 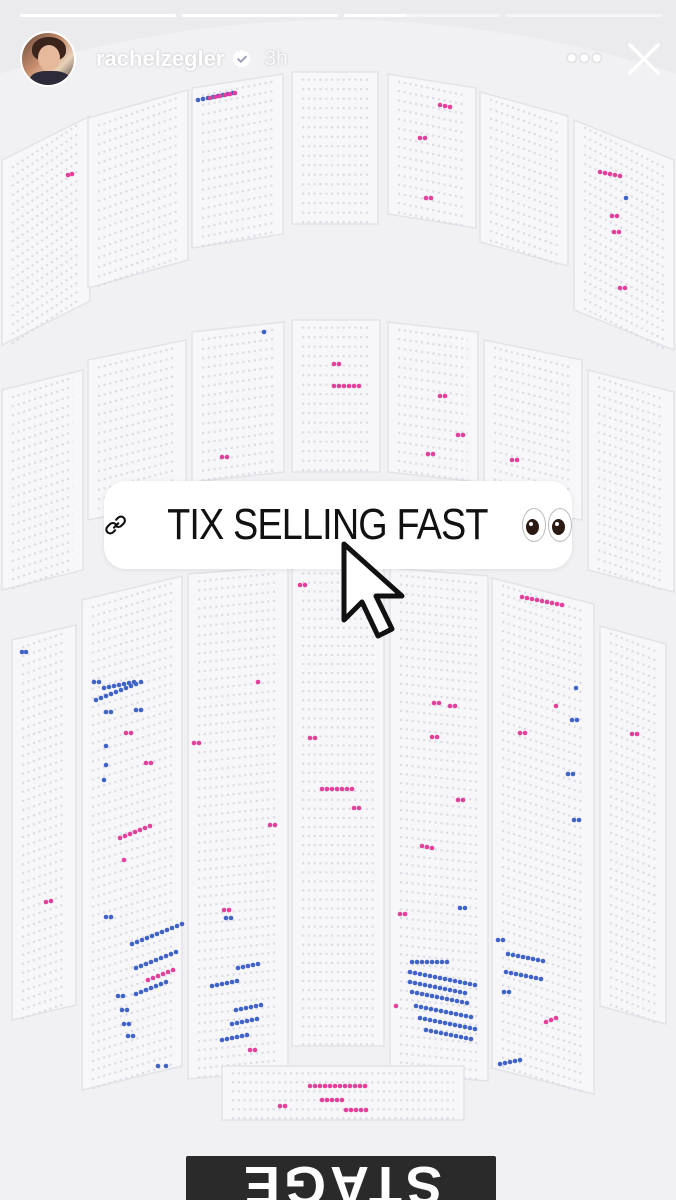 What do you see at coordinates (160, 59) in the screenshot?
I see `username: rachelzegler` at bounding box center [160, 59].